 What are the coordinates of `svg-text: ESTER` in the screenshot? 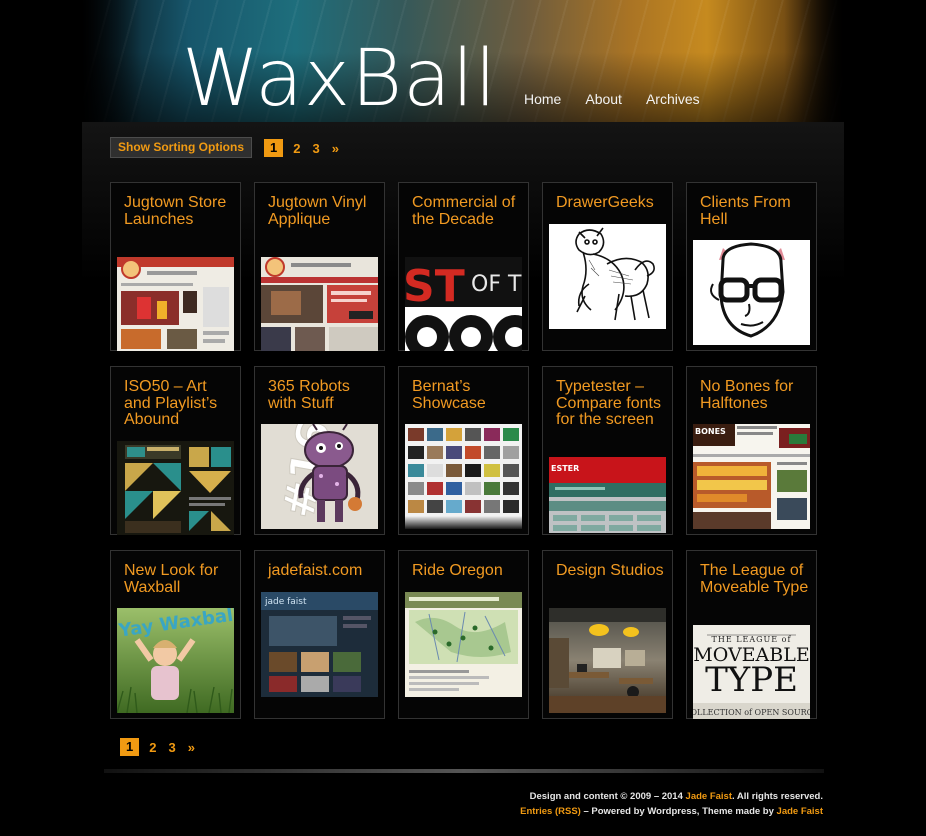 It's located at (565, 468).